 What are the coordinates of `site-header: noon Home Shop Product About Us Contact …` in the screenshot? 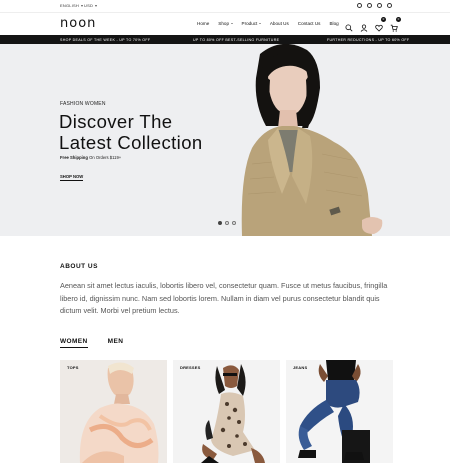 It's located at (225, 23).